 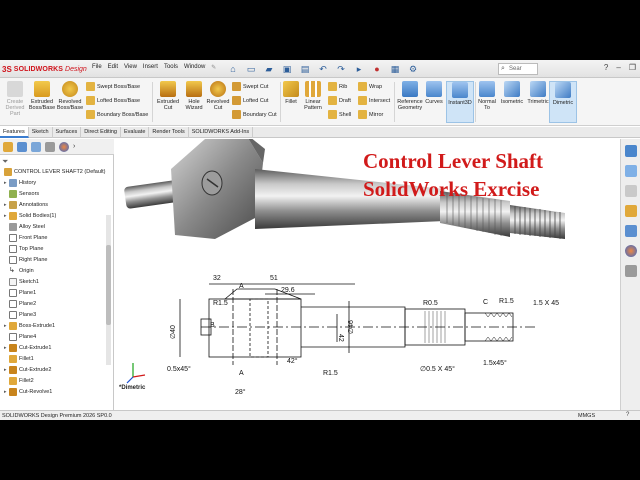 What do you see at coordinates (28, 392) in the screenshot?
I see `tree-item-cut-revolve1: ▸ Cut-Revolve1` at bounding box center [28, 392].